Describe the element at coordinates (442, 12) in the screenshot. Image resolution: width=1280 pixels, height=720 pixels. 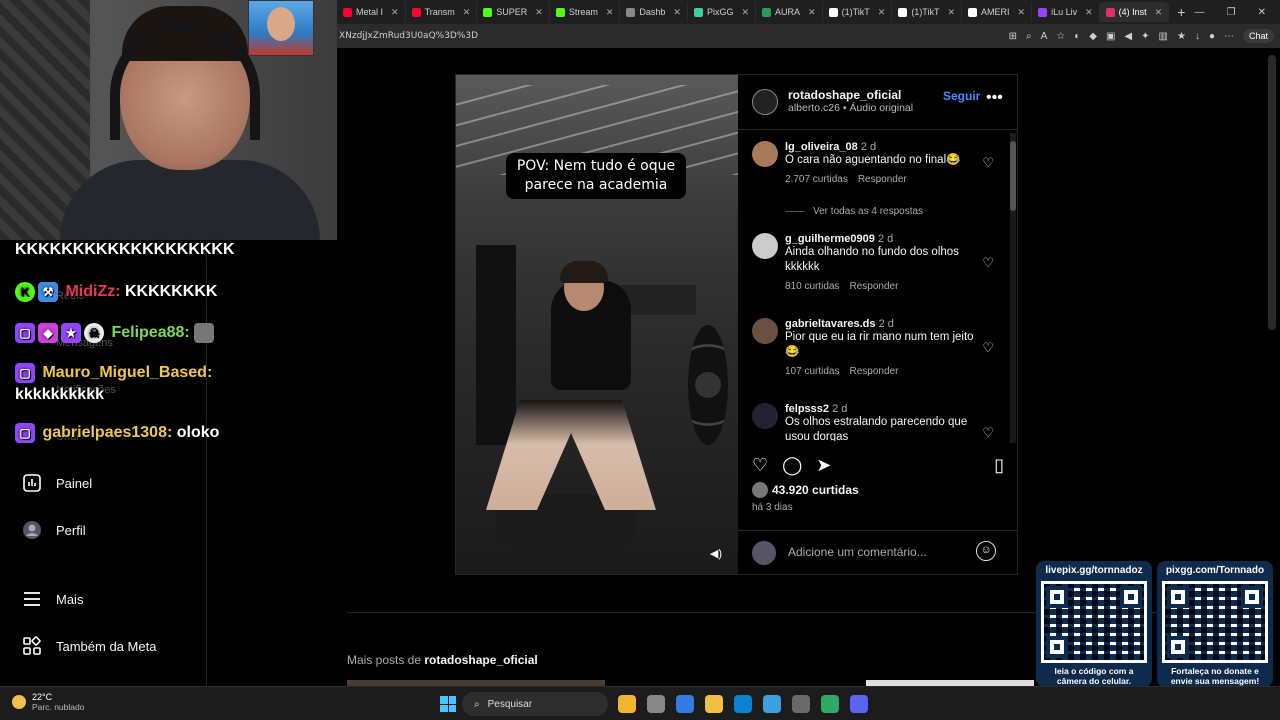
I see `browser-tab: Transm ✕` at that location.